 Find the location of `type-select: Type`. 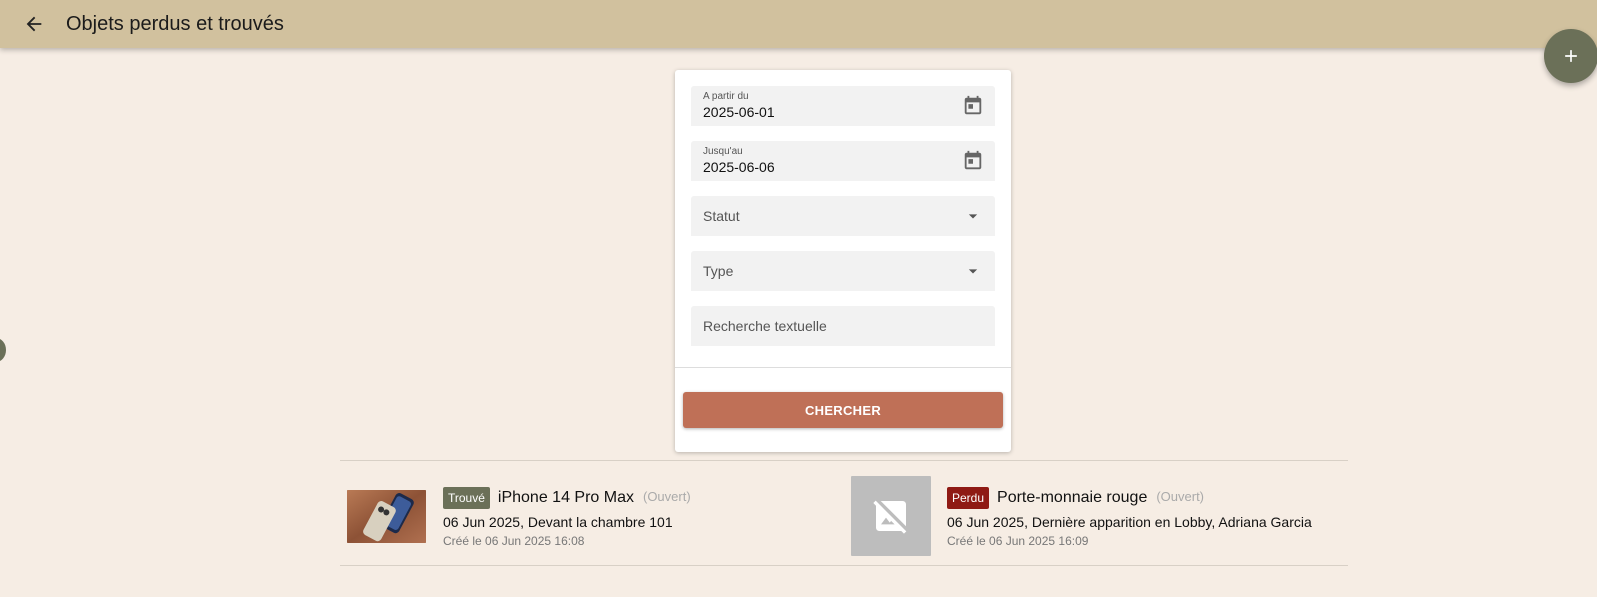

type-select: Type is located at coordinates (843, 271).